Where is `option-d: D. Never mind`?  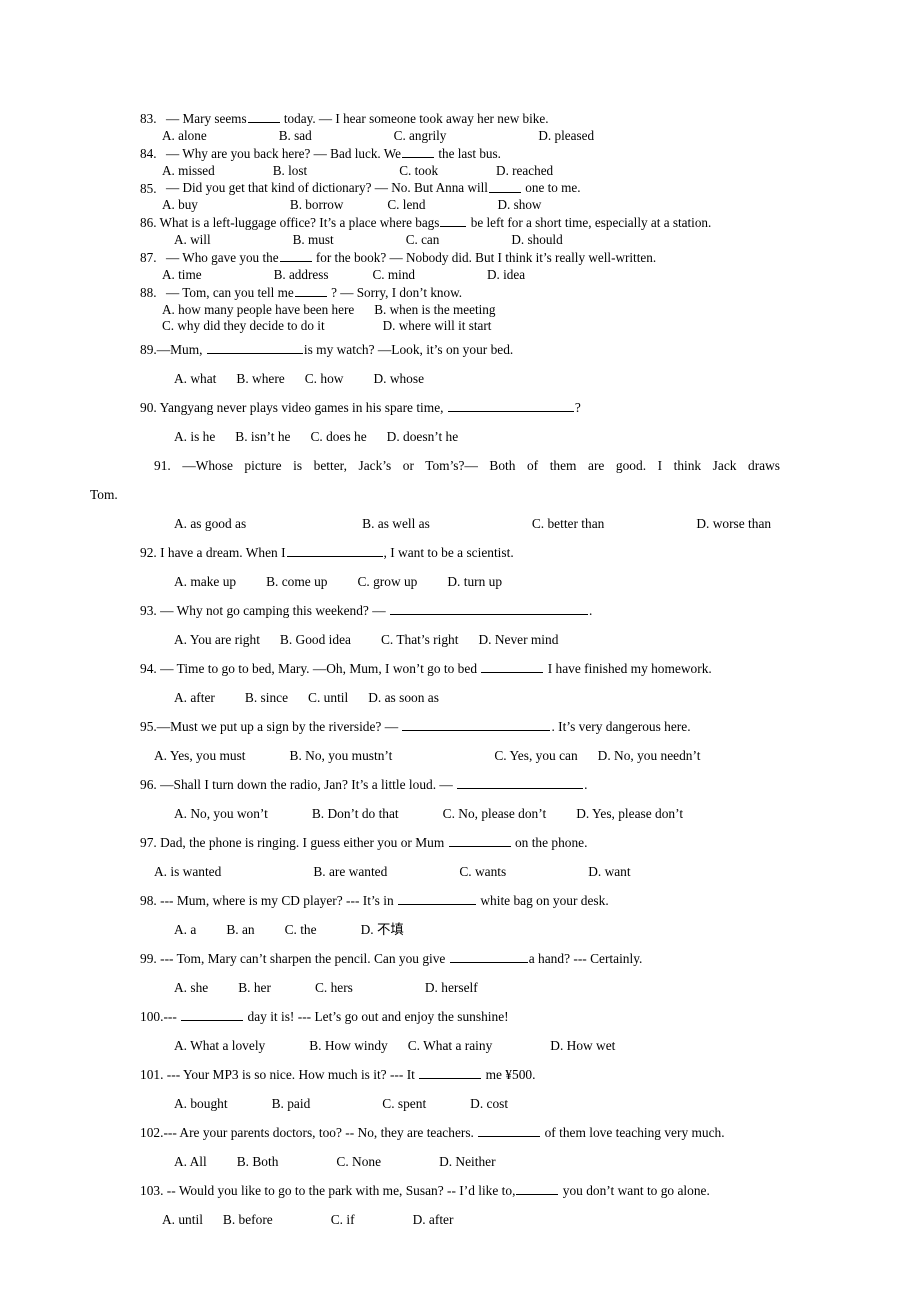 option-d: D. Never mind is located at coordinates (518, 639).